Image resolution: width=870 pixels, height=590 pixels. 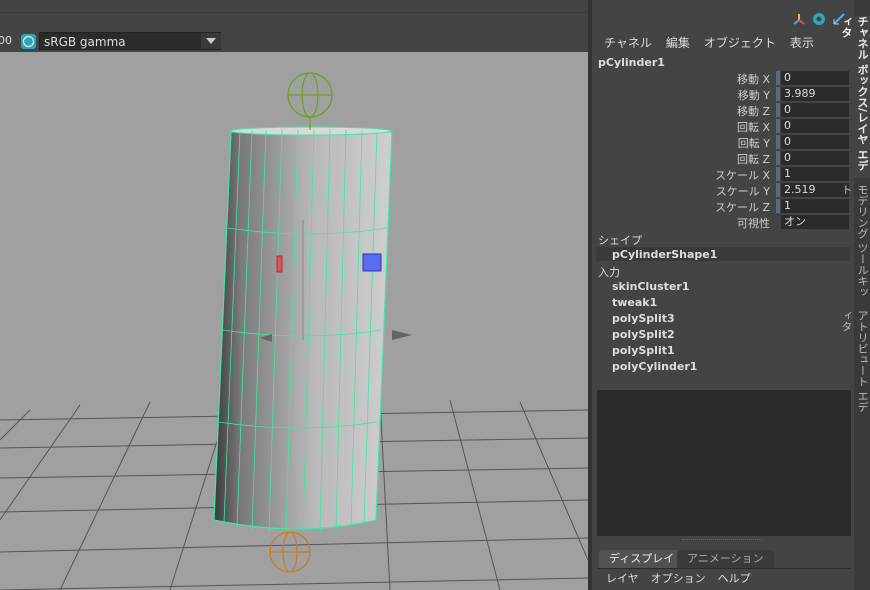 I want to click on shape-header: シェイプ, so click(x=620, y=240).